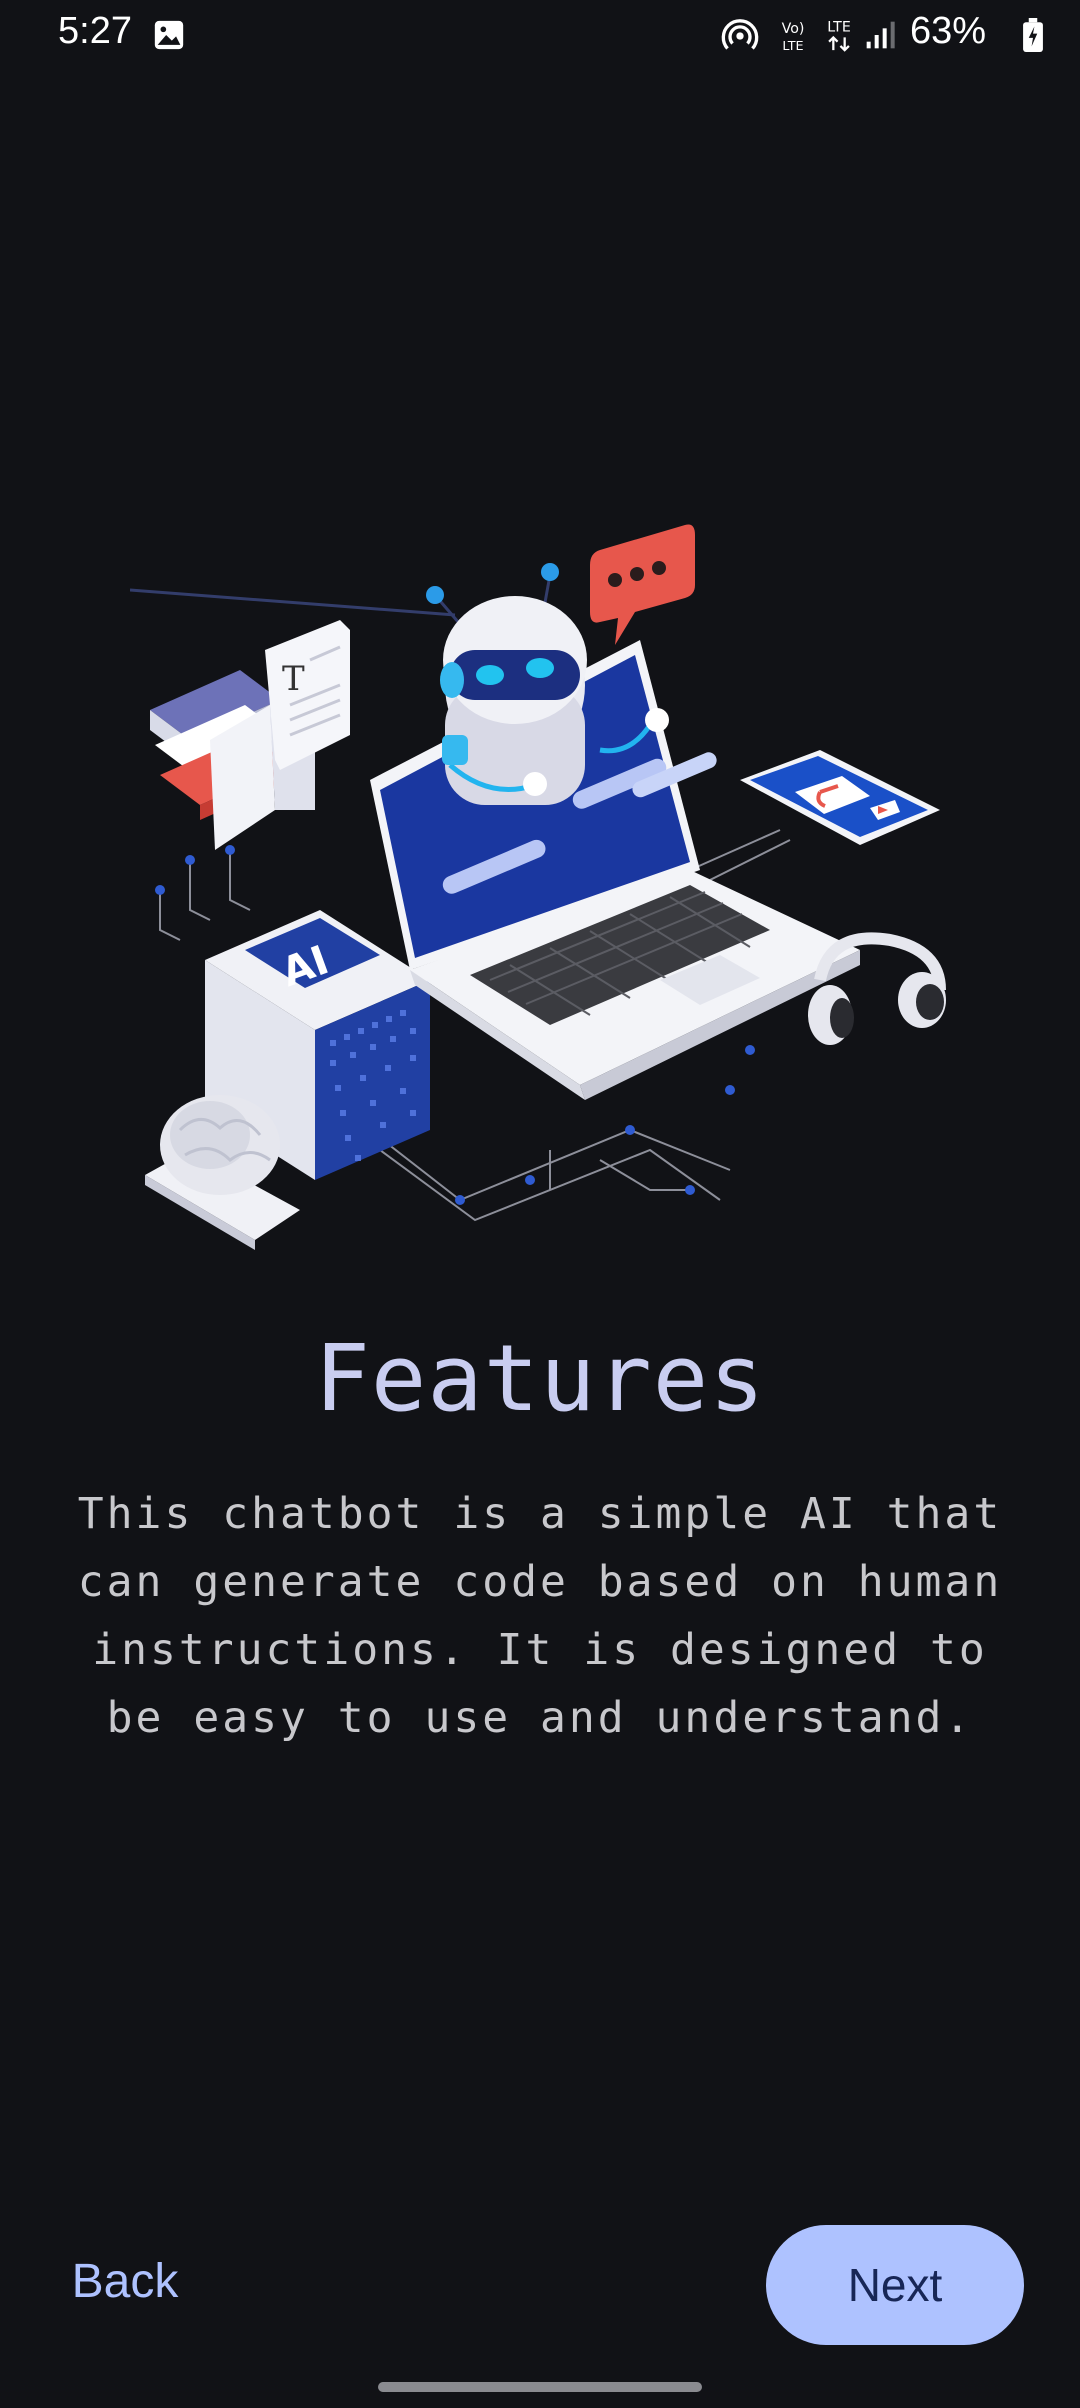  Describe the element at coordinates (793, 37) in the screenshot. I see `volte-icon: Vo) LTE` at that location.